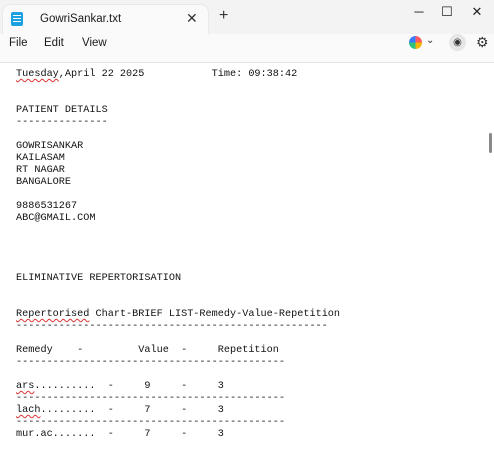  I want to click on text-line: ELIMINATIVE REPERTORISATION, so click(178, 279).